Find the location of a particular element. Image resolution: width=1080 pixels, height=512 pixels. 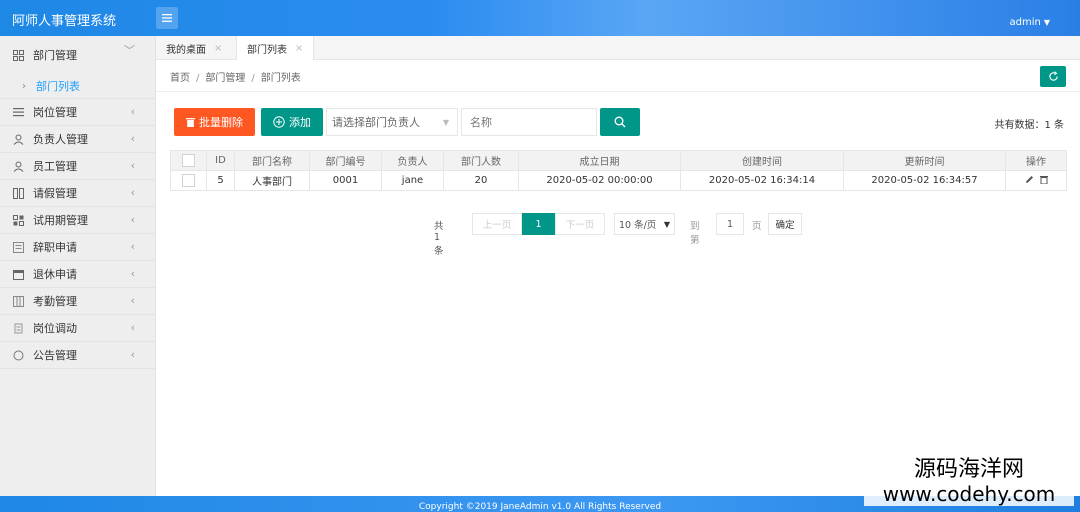

sidebar-item-leave: 请假管理 ‹ is located at coordinates (77, 193).